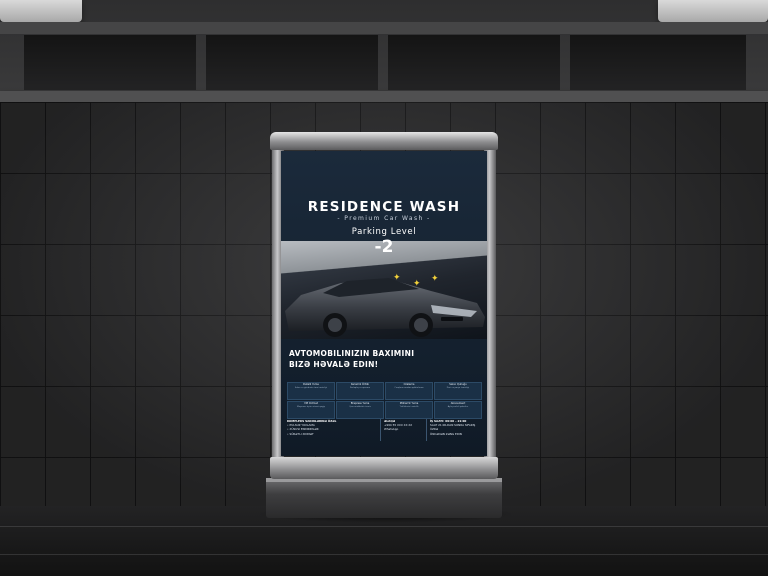 The width and height of the screenshot is (768, 576). Describe the element at coordinates (311, 407) in the screenshot. I see `service-description: Maşınınız üçün xüsusi qayğı` at that location.